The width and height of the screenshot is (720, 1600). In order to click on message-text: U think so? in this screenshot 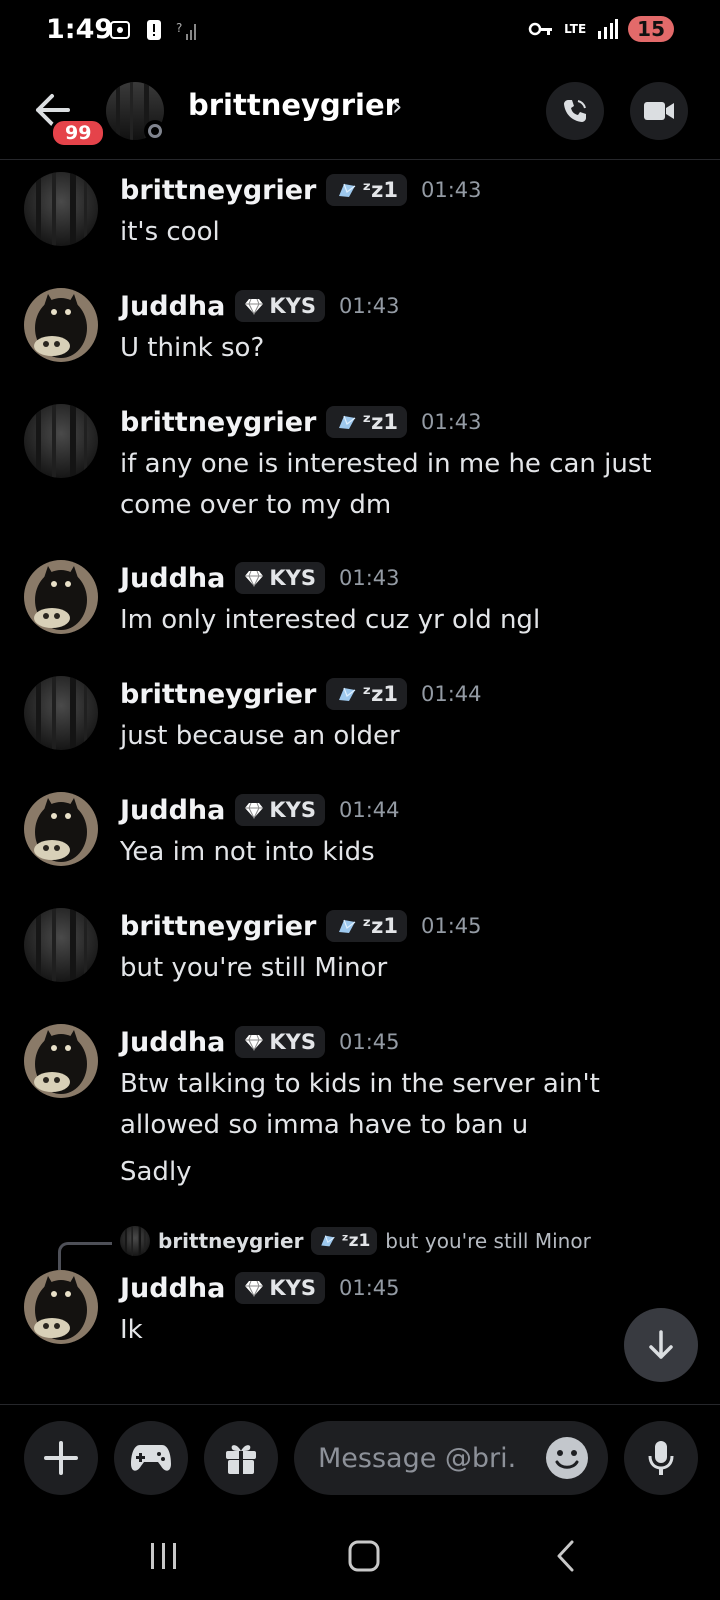, I will do `click(192, 348)`.